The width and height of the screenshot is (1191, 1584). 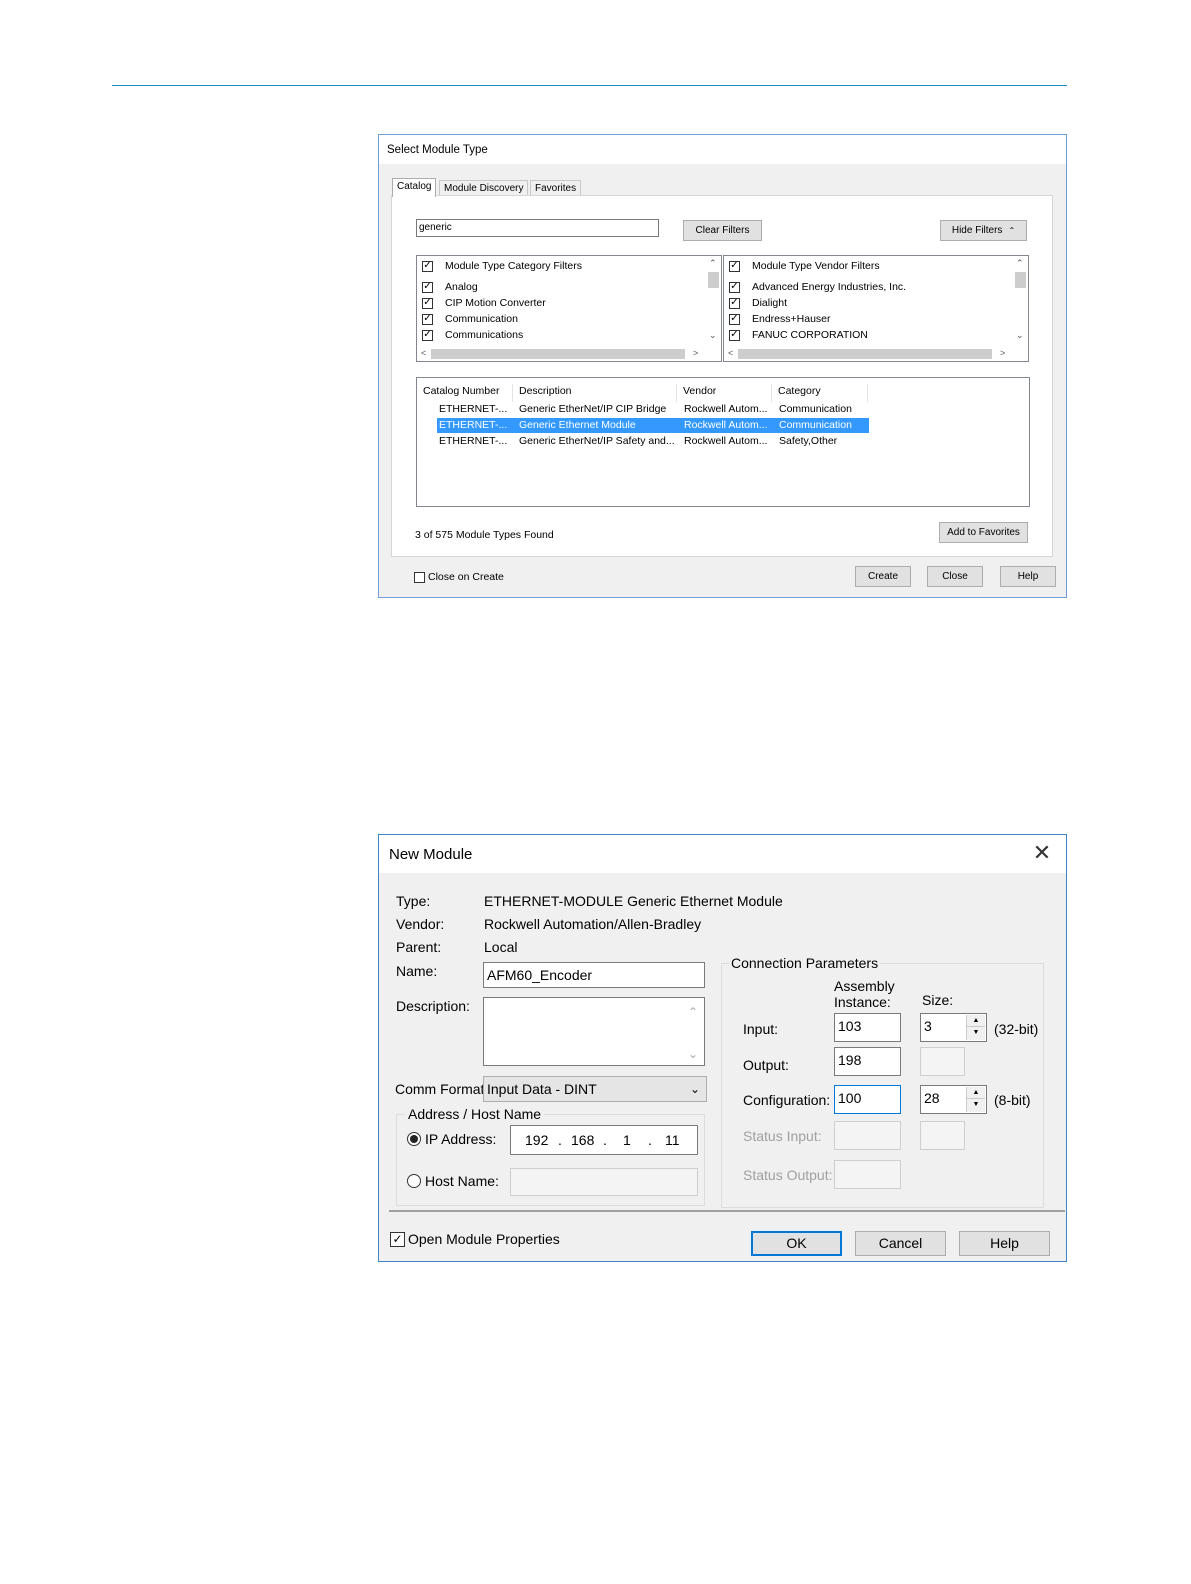 What do you see at coordinates (867, 1174) in the screenshot?
I see `status-output-field` at bounding box center [867, 1174].